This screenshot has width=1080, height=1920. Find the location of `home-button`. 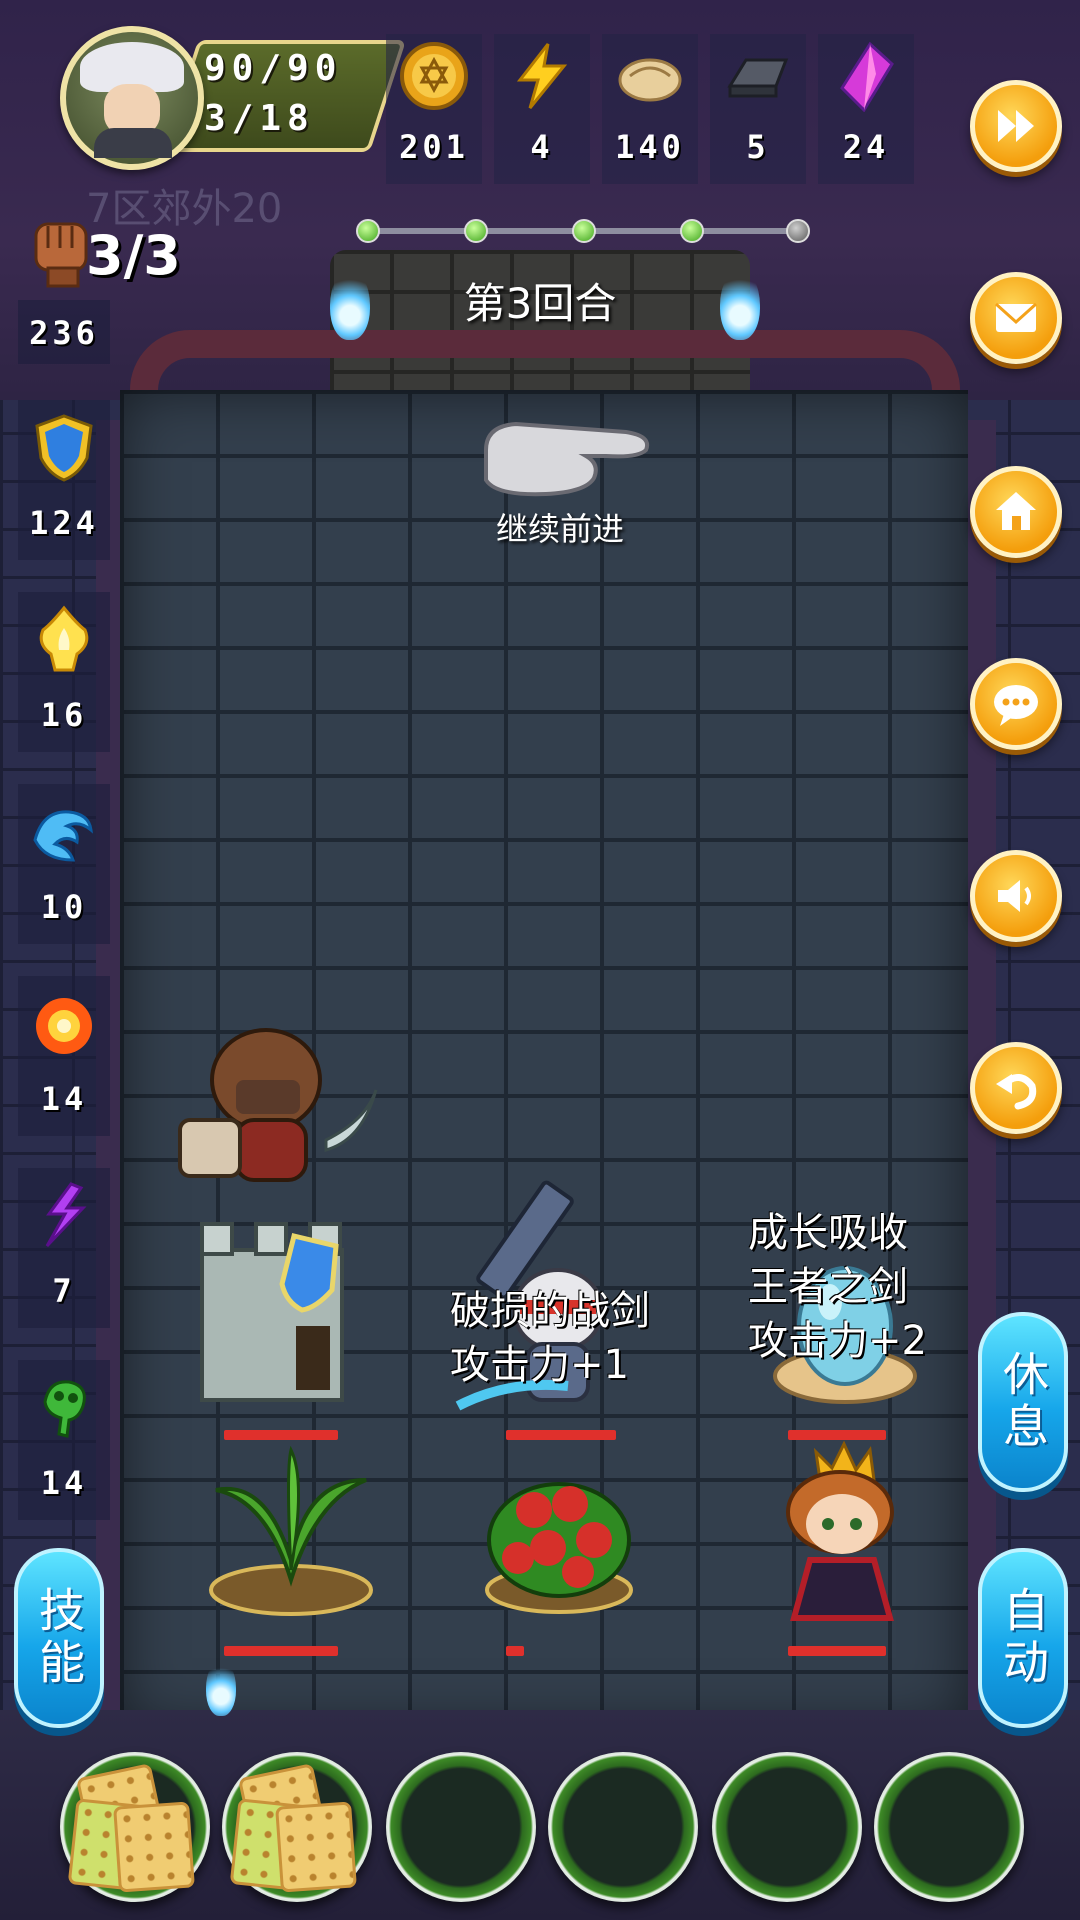

home-button is located at coordinates (1016, 512).